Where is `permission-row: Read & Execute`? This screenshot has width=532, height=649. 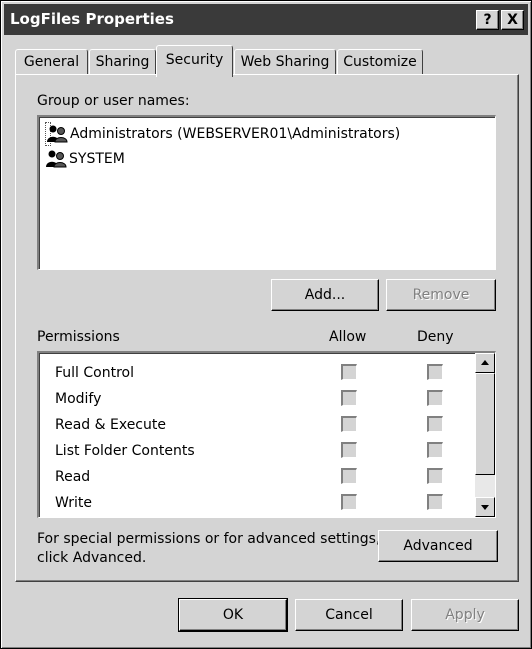
permission-row: Read & Execute is located at coordinates (110, 428).